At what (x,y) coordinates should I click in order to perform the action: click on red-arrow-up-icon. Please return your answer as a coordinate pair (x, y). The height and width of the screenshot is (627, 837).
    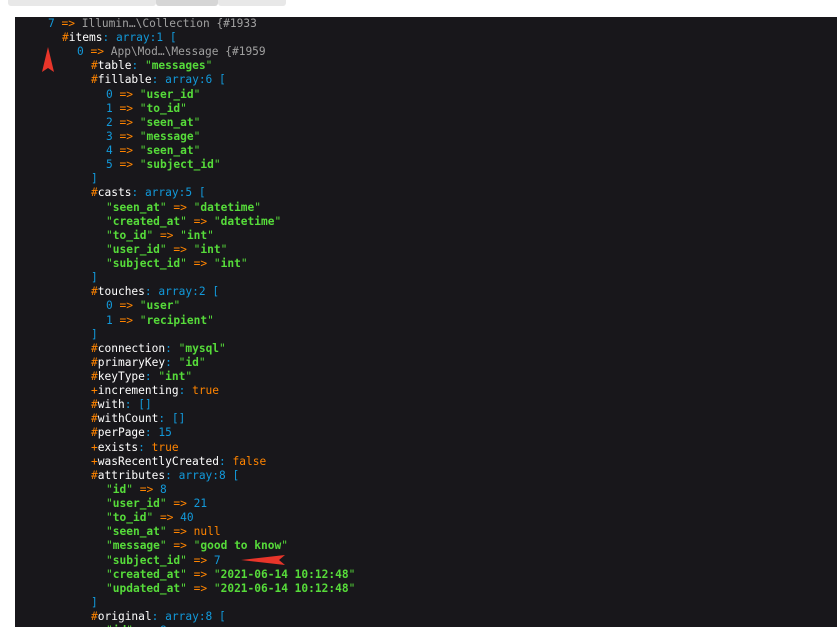
    Looking at the image, I should click on (48, 59).